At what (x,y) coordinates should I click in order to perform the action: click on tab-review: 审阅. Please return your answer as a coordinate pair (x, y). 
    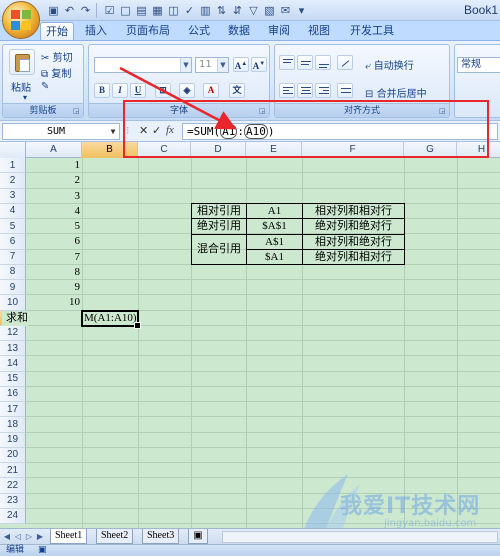
    Looking at the image, I should click on (279, 31).